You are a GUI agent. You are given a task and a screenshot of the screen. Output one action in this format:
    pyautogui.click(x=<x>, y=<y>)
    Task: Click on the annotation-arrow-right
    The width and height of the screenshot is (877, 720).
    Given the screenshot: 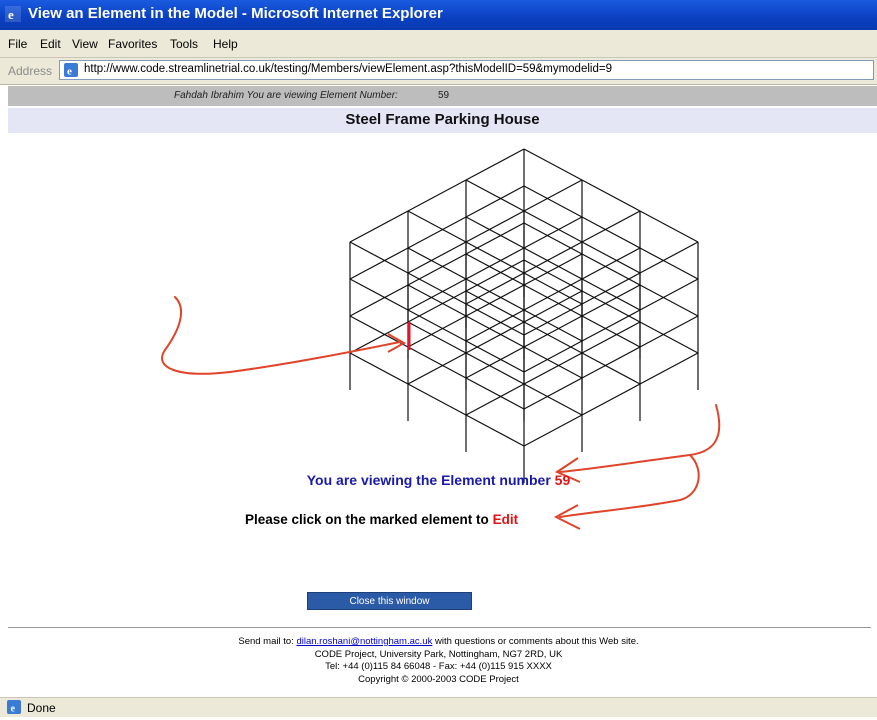 What is the action you would take?
    pyautogui.click(x=640, y=438)
    